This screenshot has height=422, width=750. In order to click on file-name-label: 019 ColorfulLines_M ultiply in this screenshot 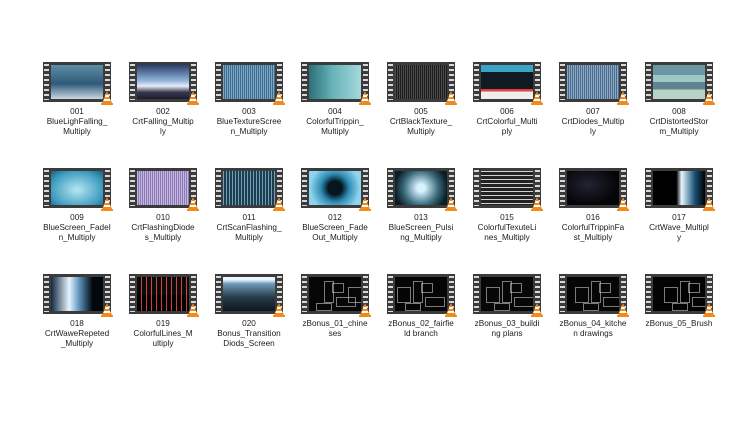, I will do `click(163, 333)`.